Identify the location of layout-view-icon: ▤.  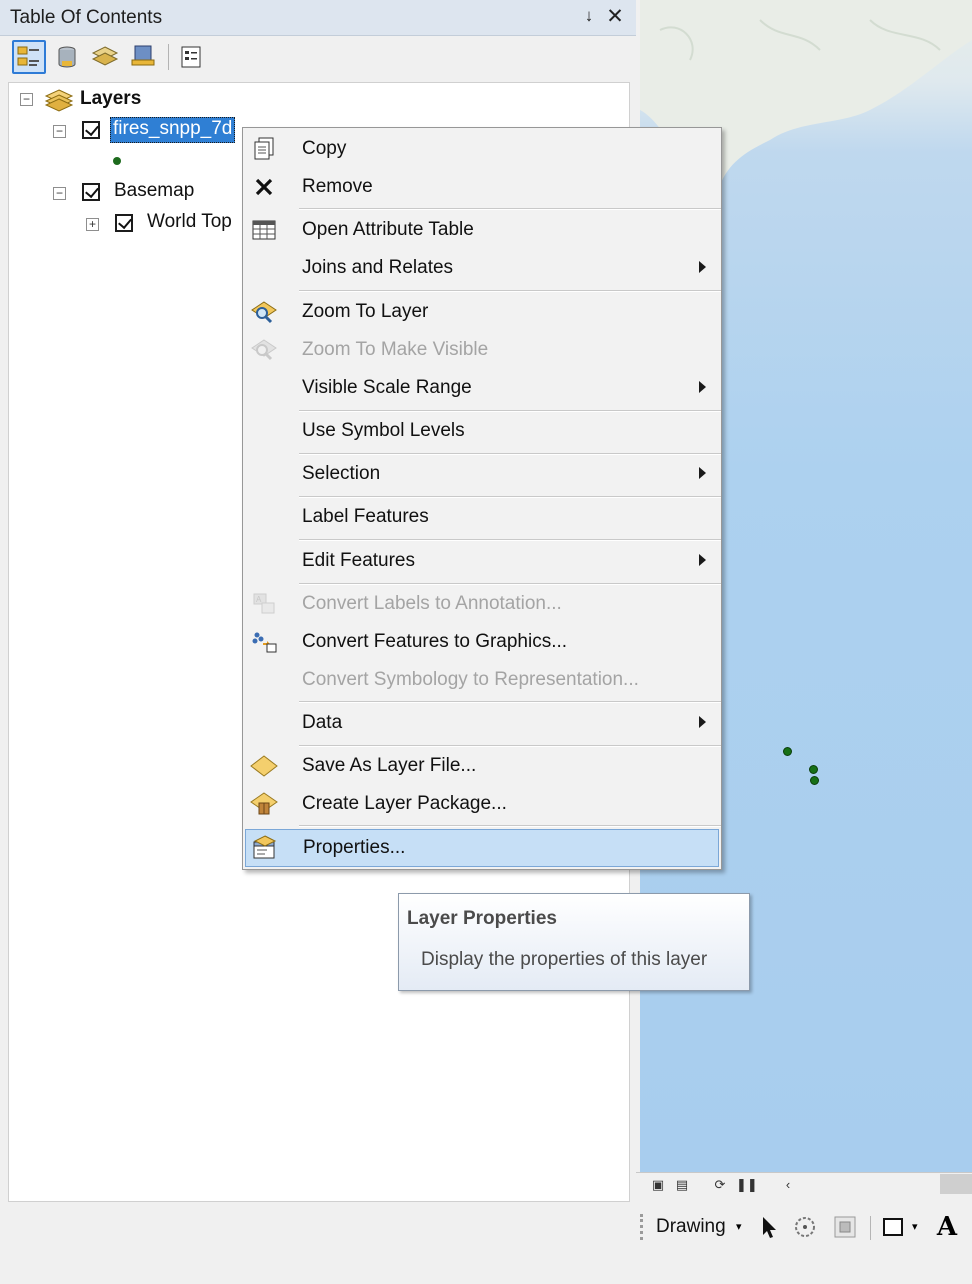
(682, 1185).